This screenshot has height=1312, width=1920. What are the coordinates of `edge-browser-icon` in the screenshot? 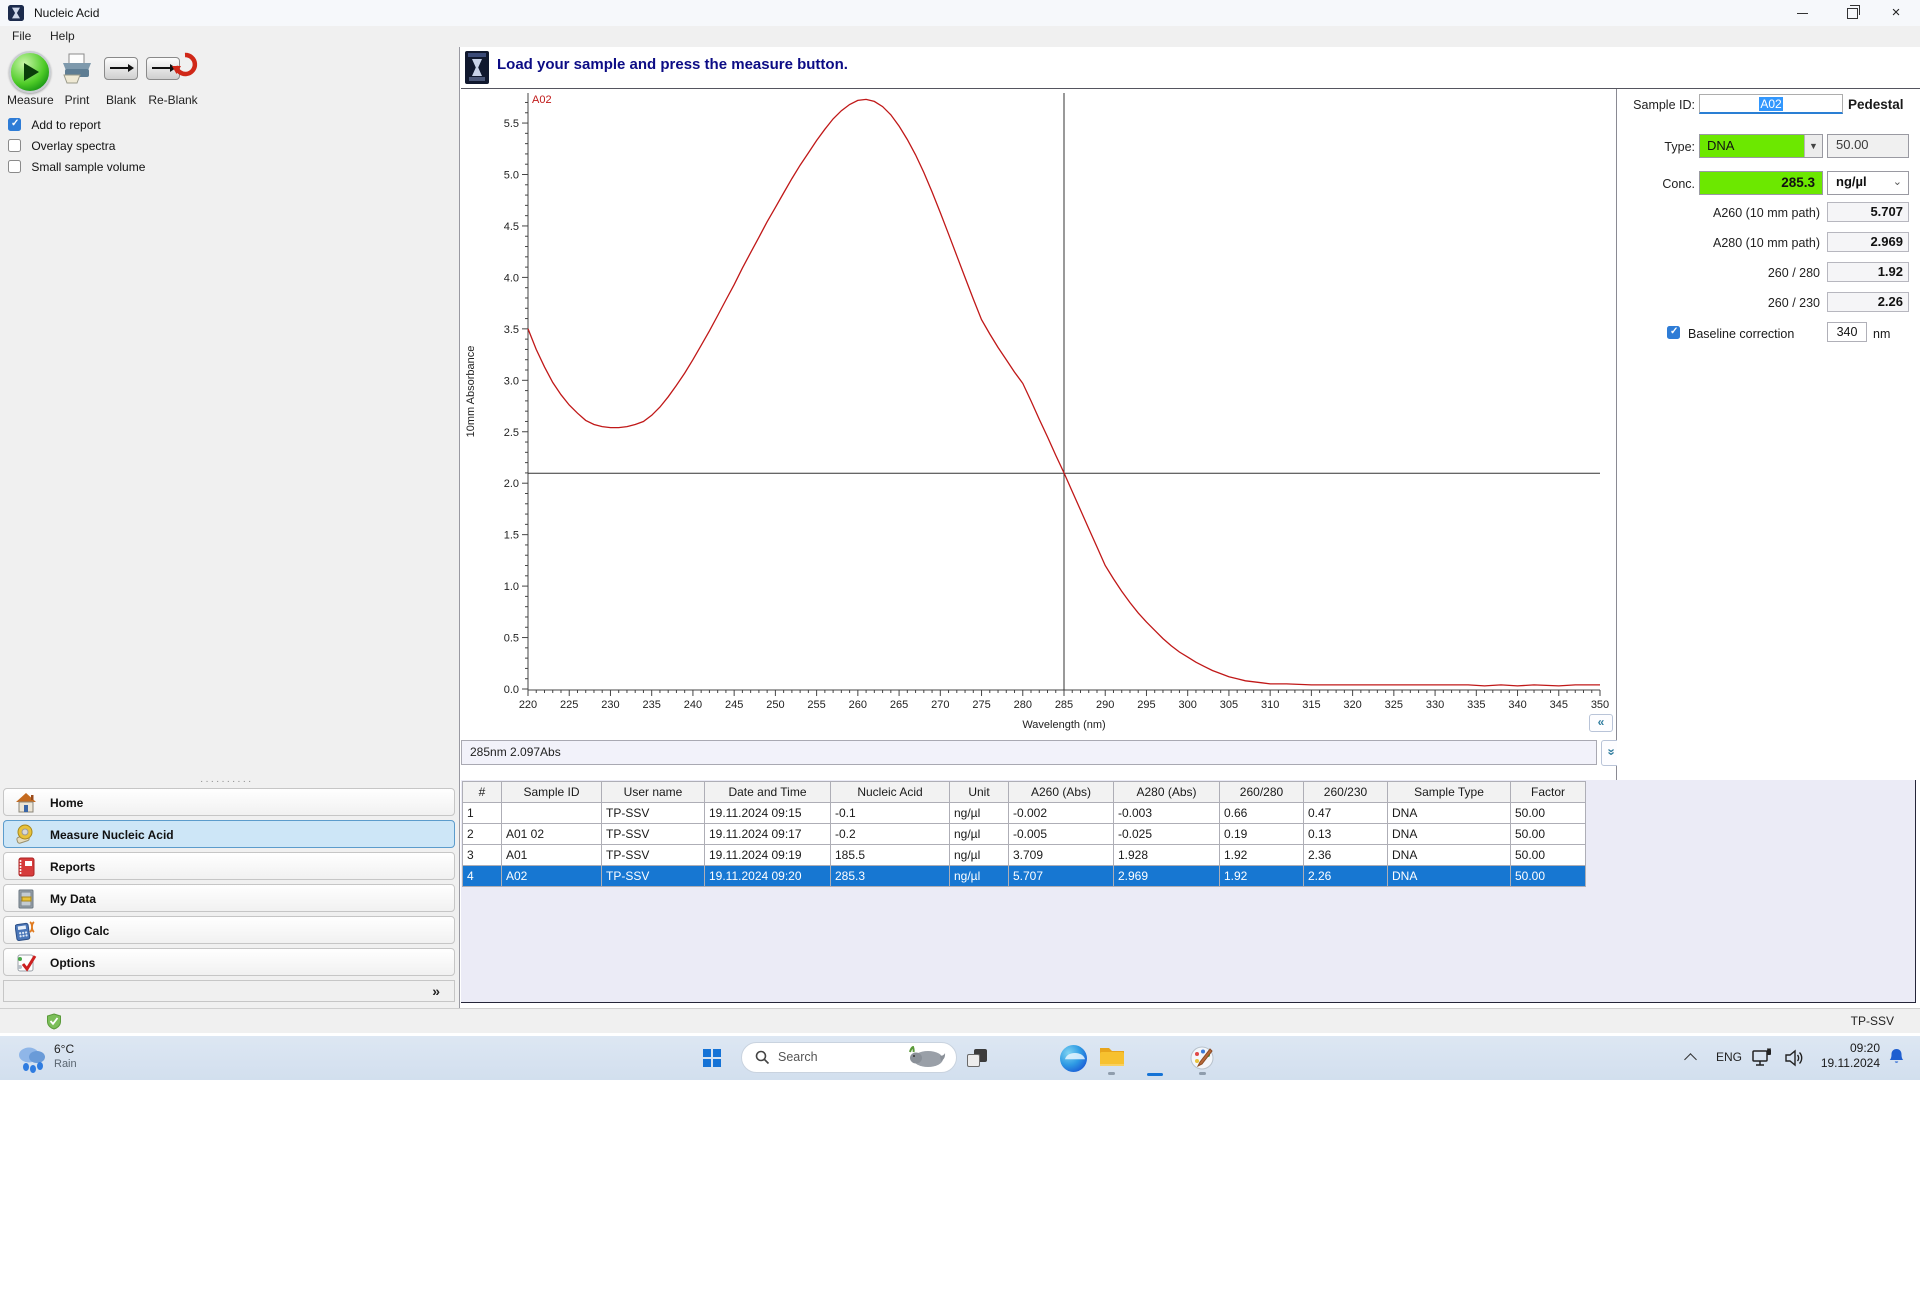 It's located at (1073, 1058).